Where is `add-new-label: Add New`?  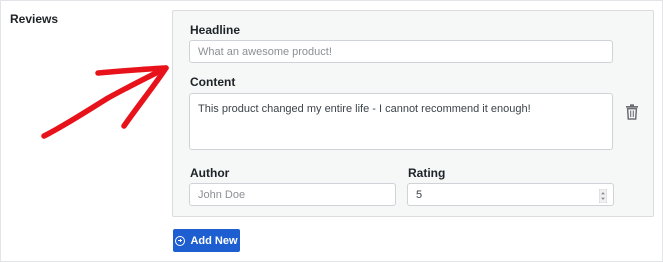
add-new-label: Add New is located at coordinates (214, 240).